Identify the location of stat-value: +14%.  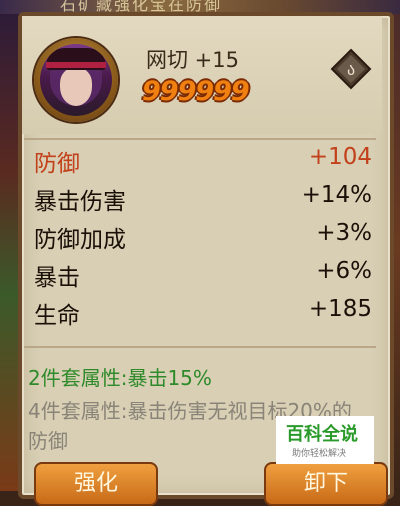
(336, 195).